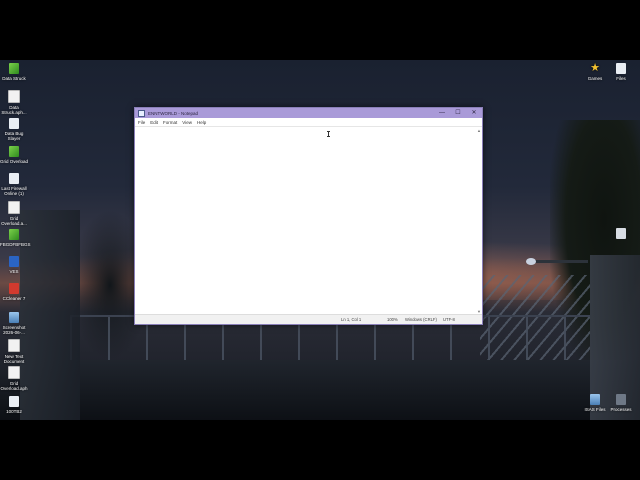 This screenshot has height=480, width=640. Describe the element at coordinates (474, 113) in the screenshot. I see `close-button: ✕` at that location.